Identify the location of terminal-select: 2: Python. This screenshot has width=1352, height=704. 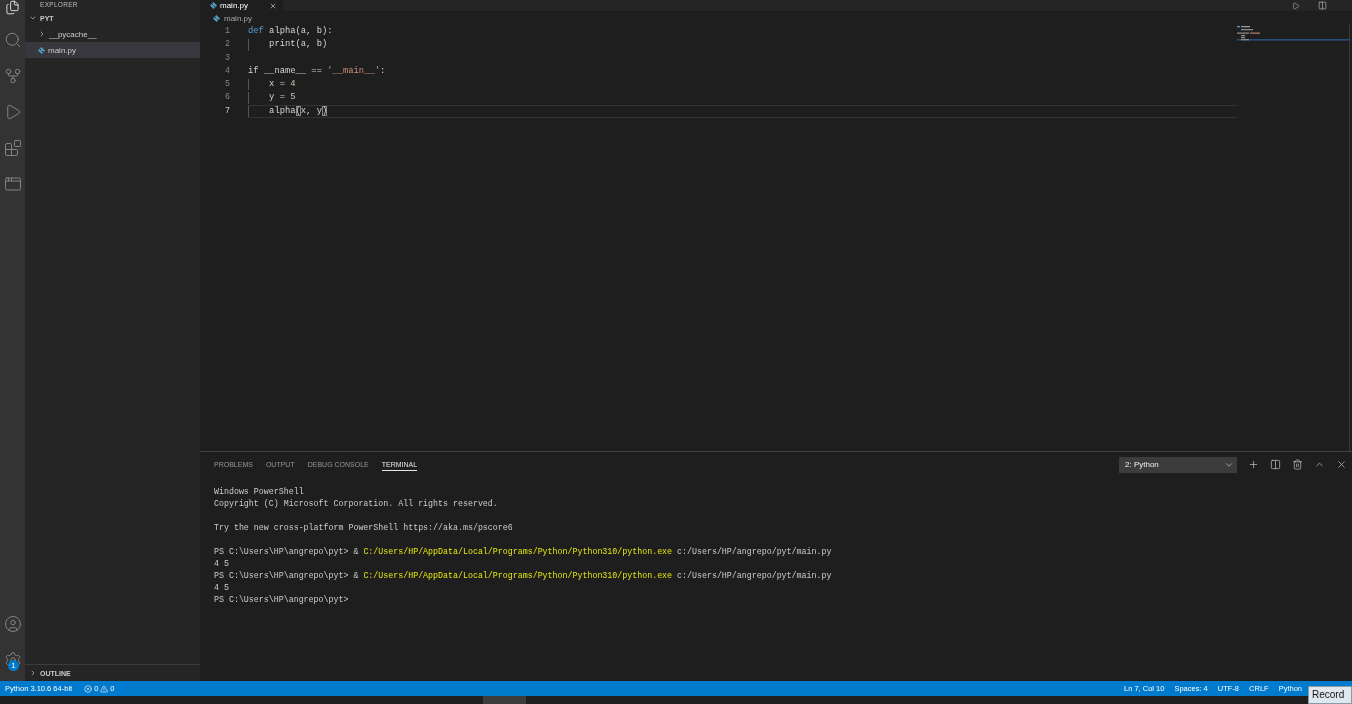
(1178, 464).